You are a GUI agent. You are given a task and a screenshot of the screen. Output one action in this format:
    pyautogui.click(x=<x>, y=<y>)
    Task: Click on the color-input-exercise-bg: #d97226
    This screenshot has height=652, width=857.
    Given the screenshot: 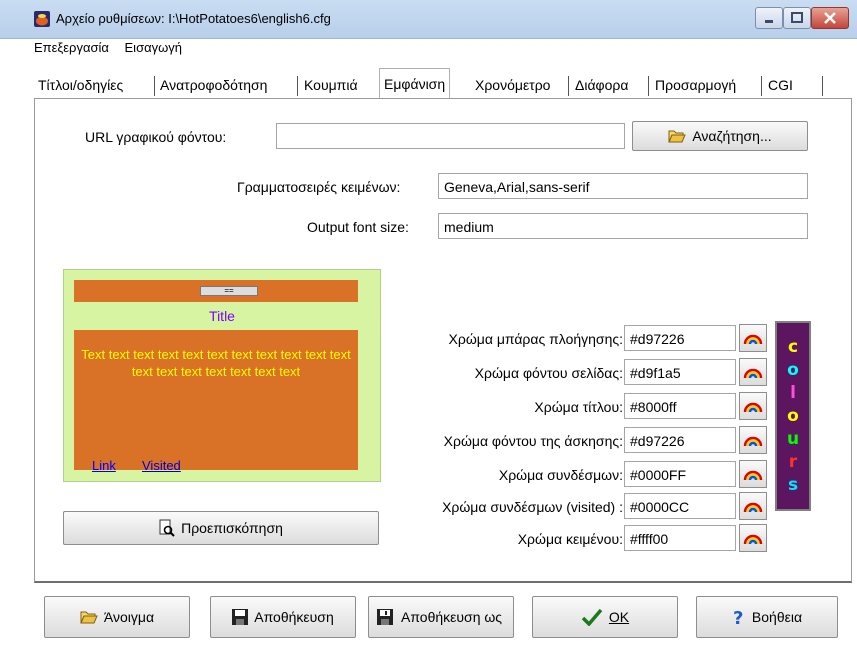 What is the action you would take?
    pyautogui.click(x=680, y=440)
    